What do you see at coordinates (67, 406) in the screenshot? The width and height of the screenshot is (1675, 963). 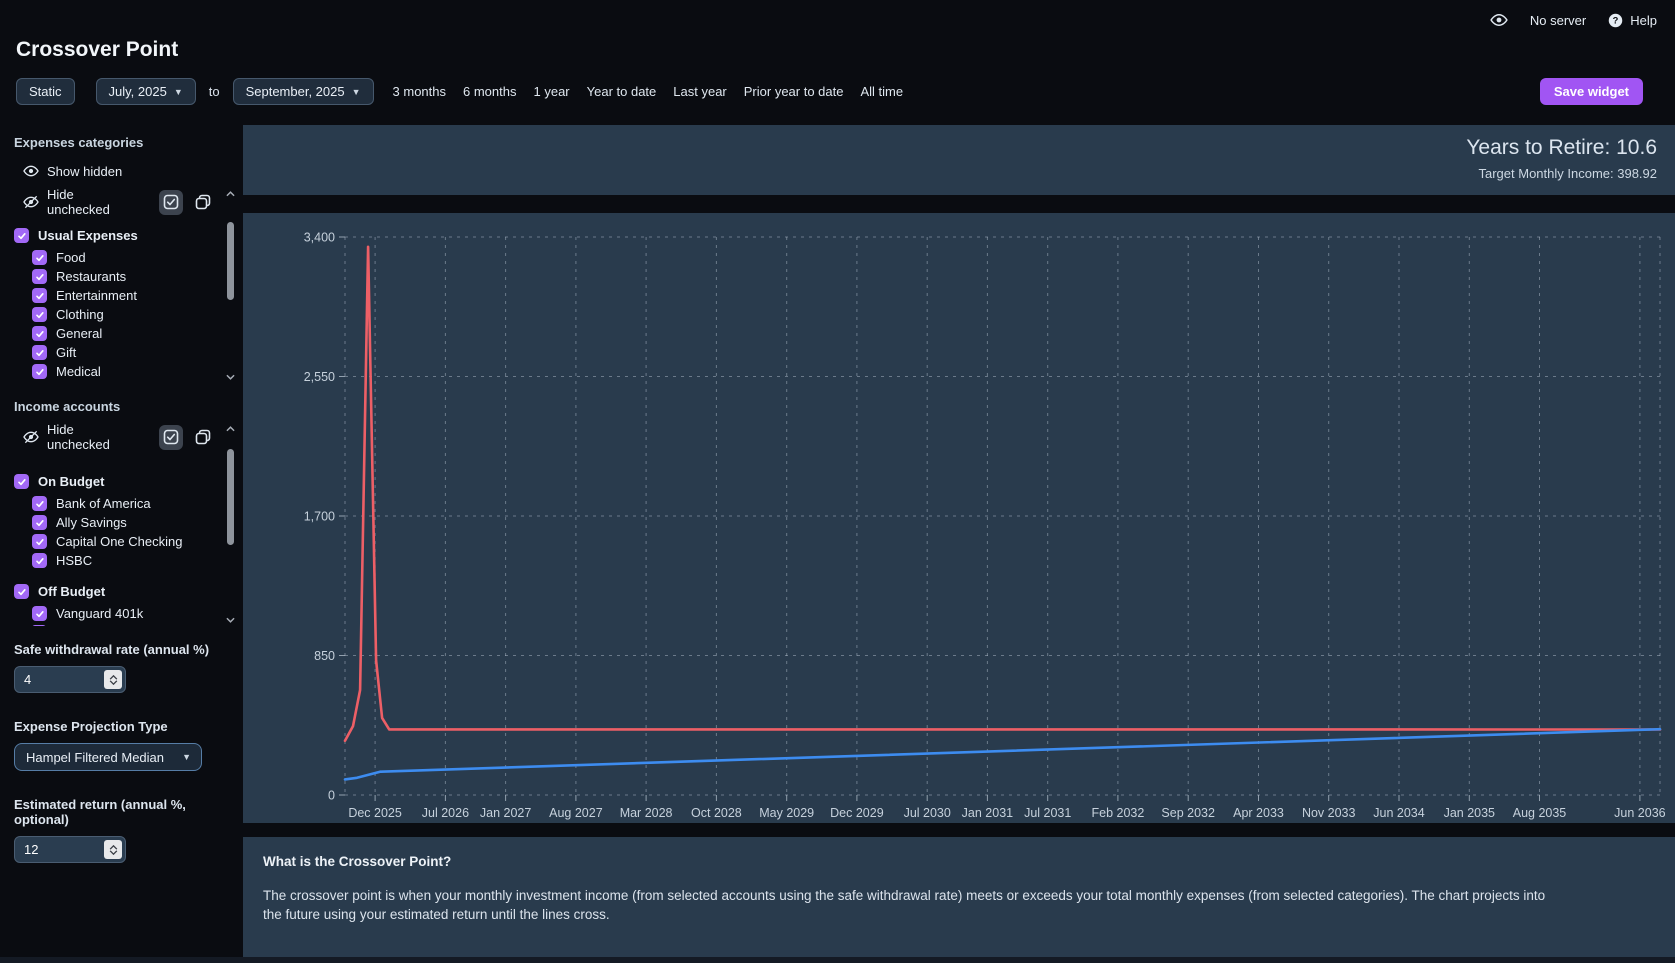 I see `income-accounts-heading: Income accounts` at bounding box center [67, 406].